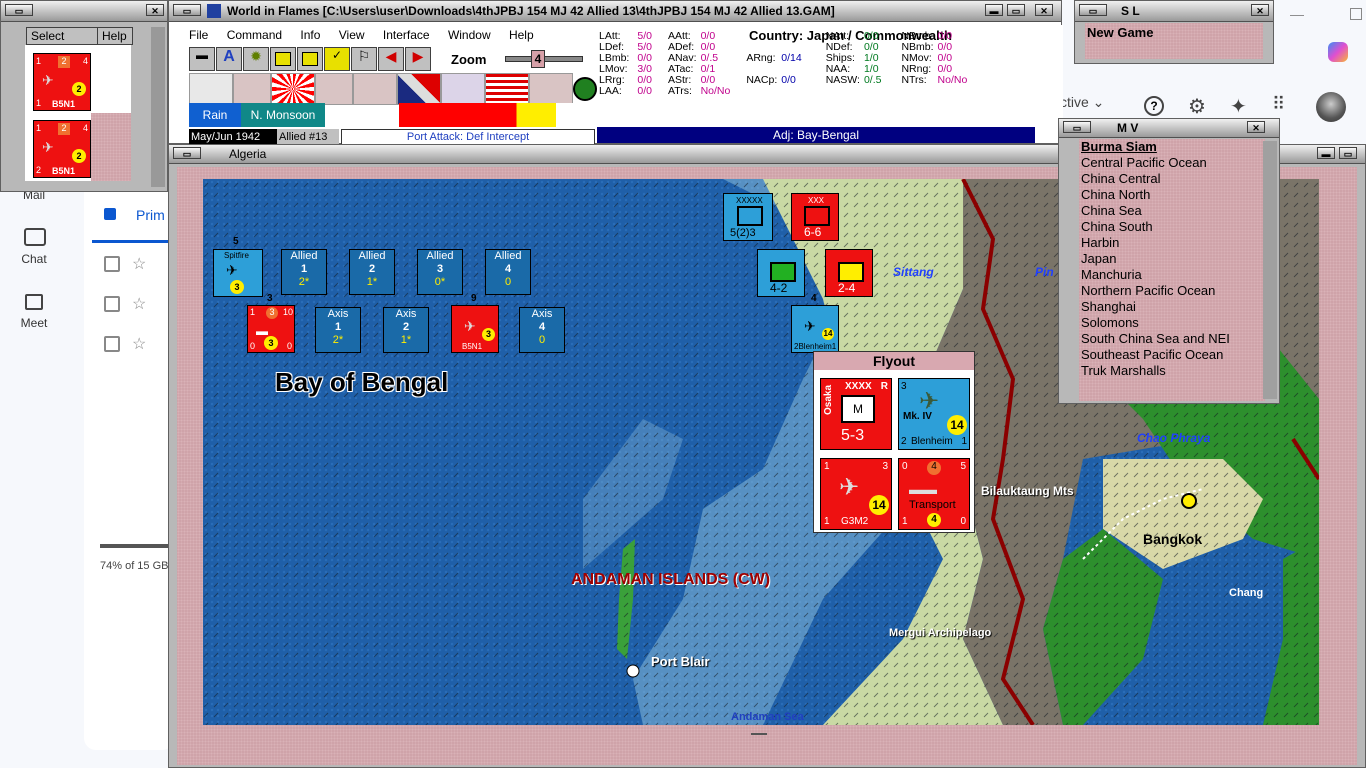  What do you see at coordinates (1172, 307) in the screenshot?
I see `theater-list-item: Shanghai` at bounding box center [1172, 307].